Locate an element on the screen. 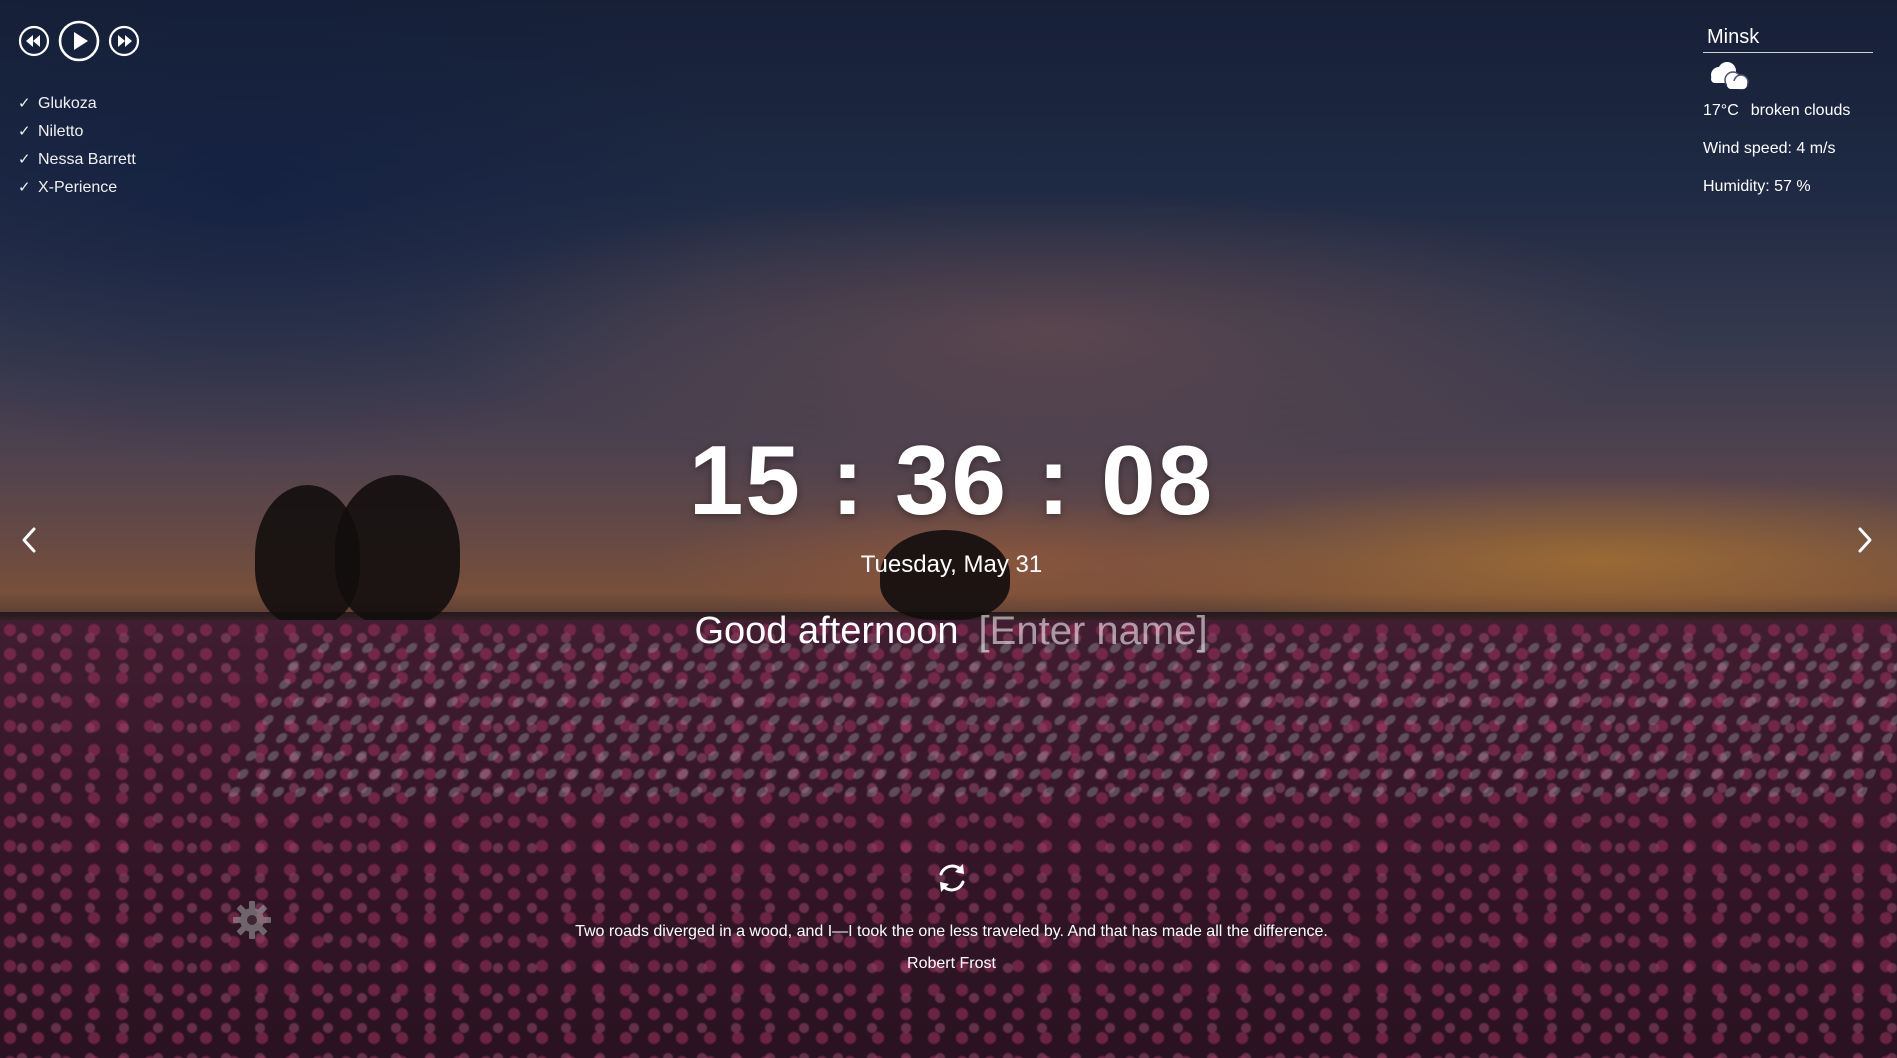 Image resolution: width=1897 pixels, height=1058 pixels. play-icon is located at coordinates (79, 41).